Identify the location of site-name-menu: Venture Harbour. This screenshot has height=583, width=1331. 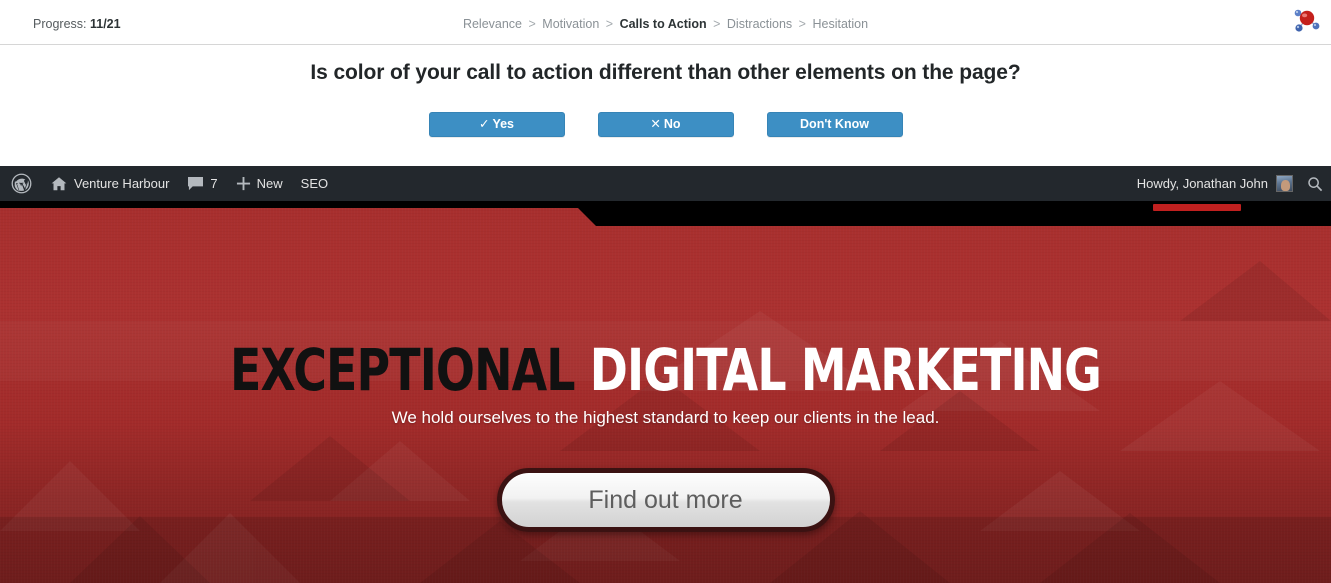
(109, 183).